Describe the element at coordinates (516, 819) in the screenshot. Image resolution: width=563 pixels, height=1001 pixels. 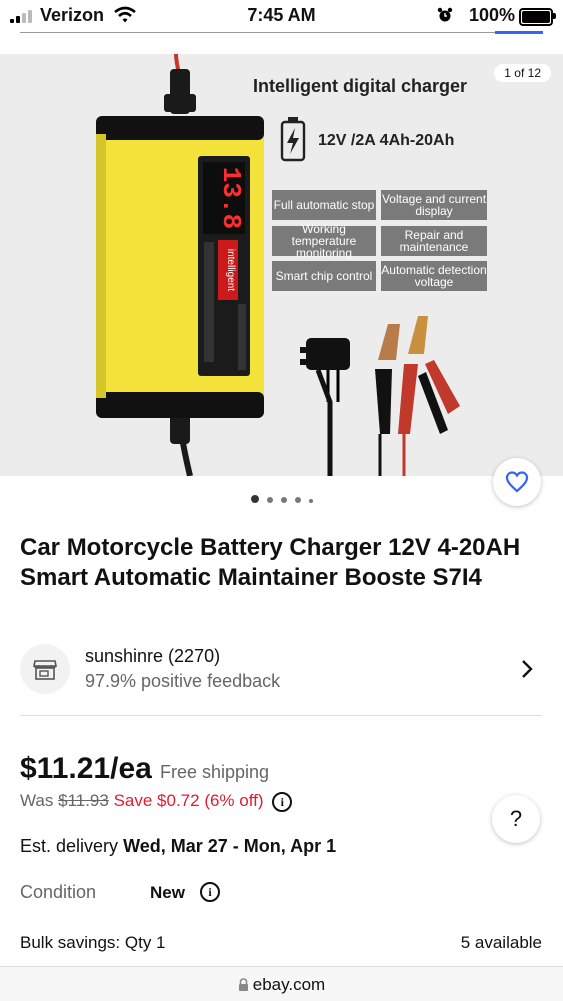
I see `help-button: ?` at that location.